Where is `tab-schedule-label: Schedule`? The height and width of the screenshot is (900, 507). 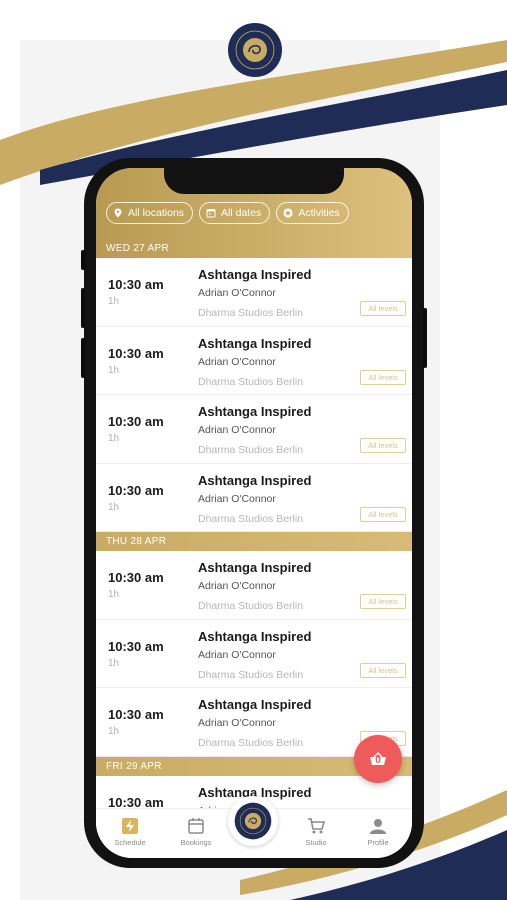
tab-schedule-label: Schedule is located at coordinates (130, 842).